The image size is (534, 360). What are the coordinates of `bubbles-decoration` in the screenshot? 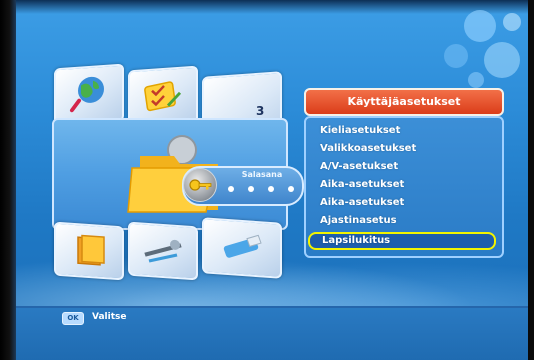 It's located at (482, 49).